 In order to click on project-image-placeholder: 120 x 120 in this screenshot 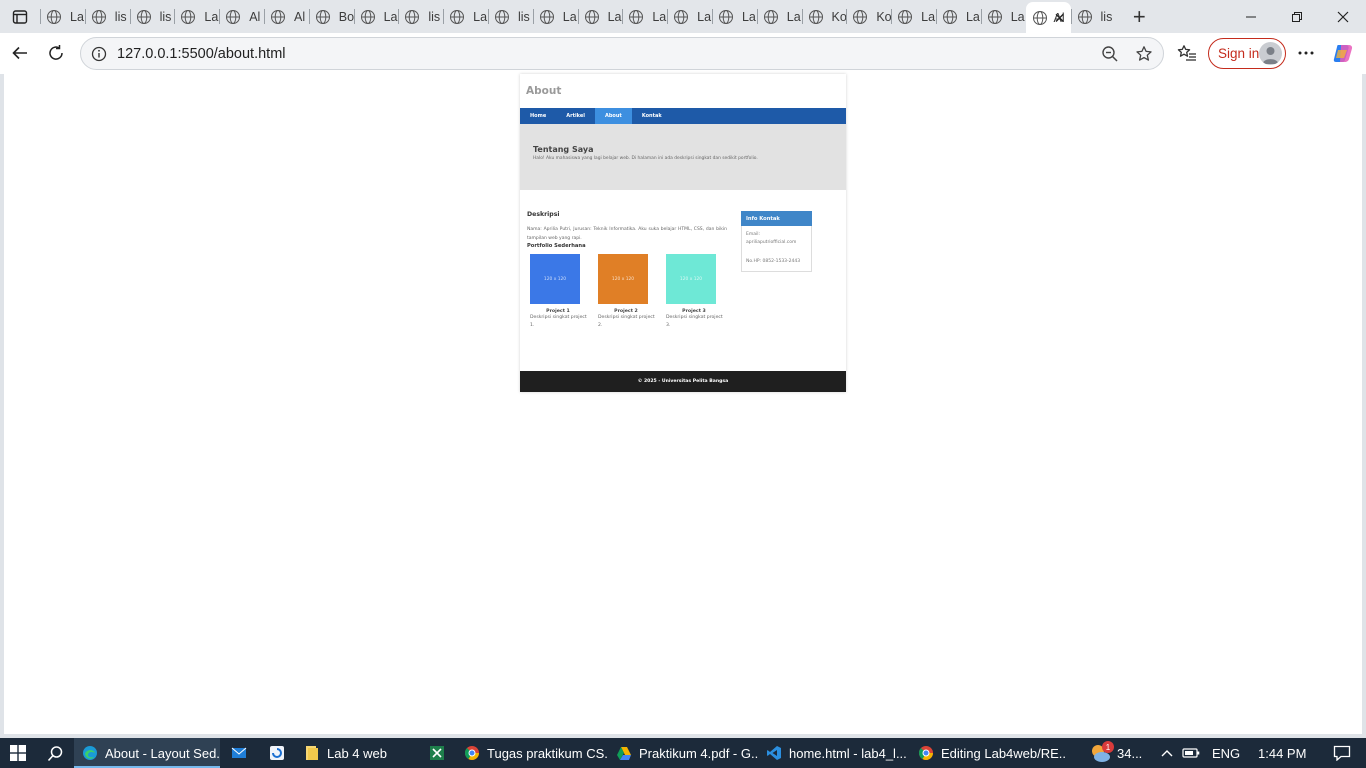, I will do `click(555, 279)`.